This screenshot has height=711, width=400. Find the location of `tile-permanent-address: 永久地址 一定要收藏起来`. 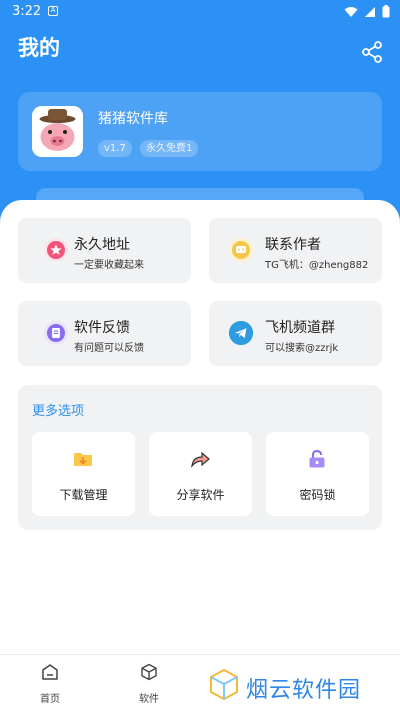

tile-permanent-address: 永久地址 一定要收藏起来 is located at coordinates (104, 250).